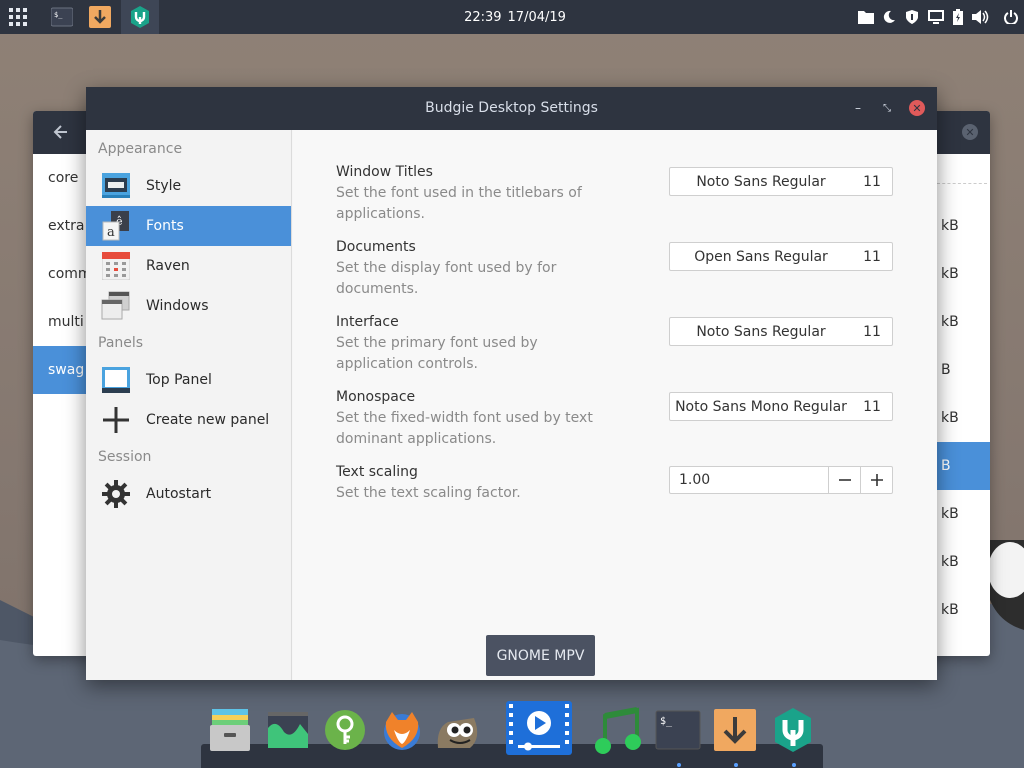 The width and height of the screenshot is (1024, 768). I want to click on repo-item: swag, so click(63, 370).